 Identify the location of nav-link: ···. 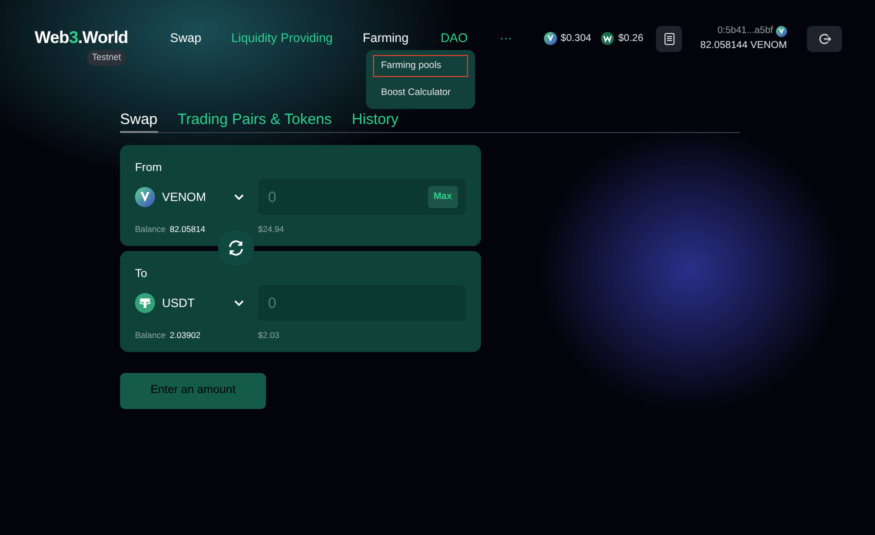
(506, 38).